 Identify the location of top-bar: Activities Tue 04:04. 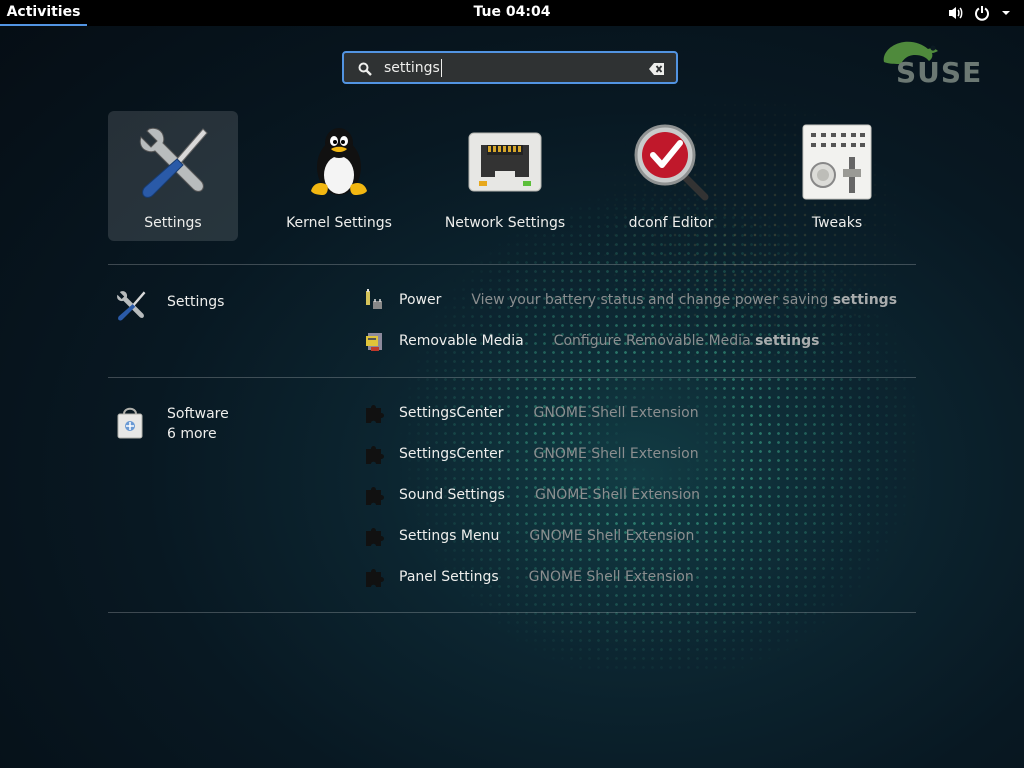
(512, 13).